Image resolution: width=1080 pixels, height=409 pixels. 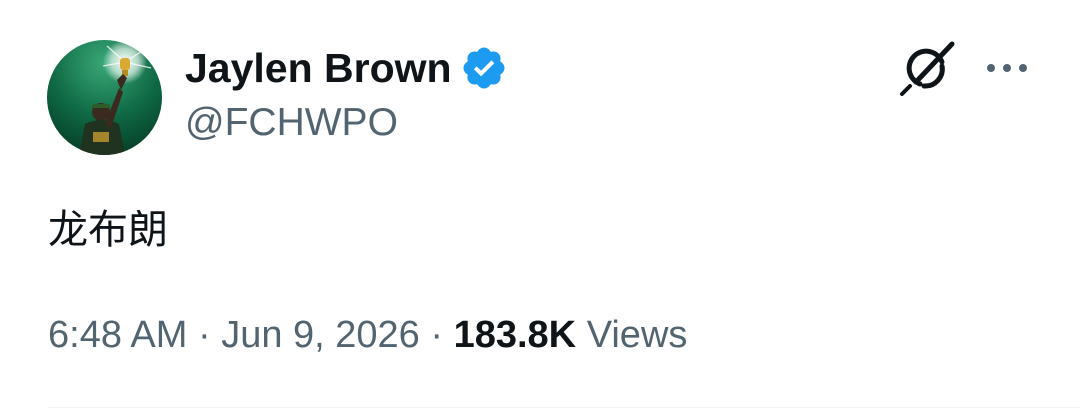 What do you see at coordinates (108, 230) in the screenshot?
I see `tweet-text: 龙布朗` at bounding box center [108, 230].